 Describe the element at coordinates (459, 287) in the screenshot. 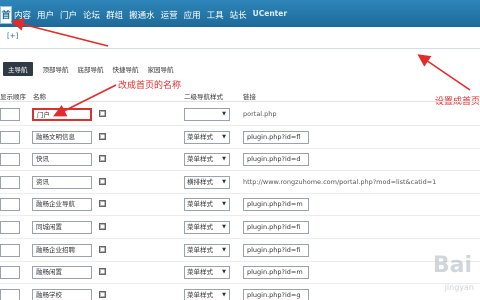

I see `watermark-sub: jingyan` at that location.